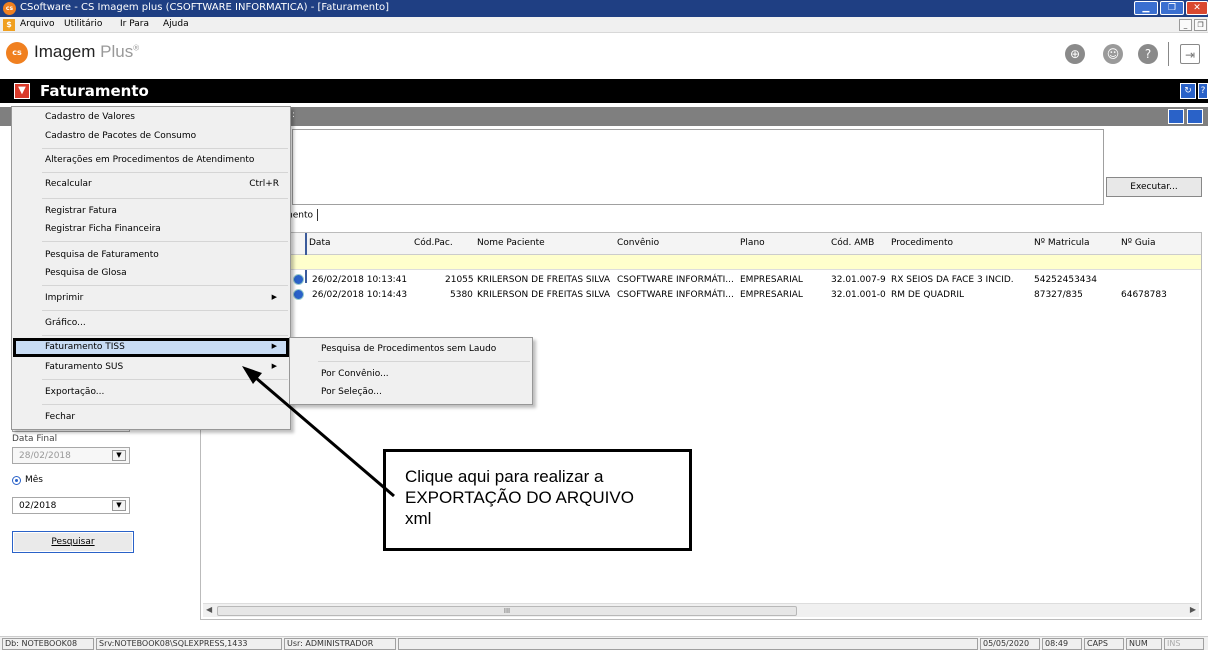  What do you see at coordinates (45, 456) in the screenshot?
I see `data-final-value: 28/02/2018` at bounding box center [45, 456].